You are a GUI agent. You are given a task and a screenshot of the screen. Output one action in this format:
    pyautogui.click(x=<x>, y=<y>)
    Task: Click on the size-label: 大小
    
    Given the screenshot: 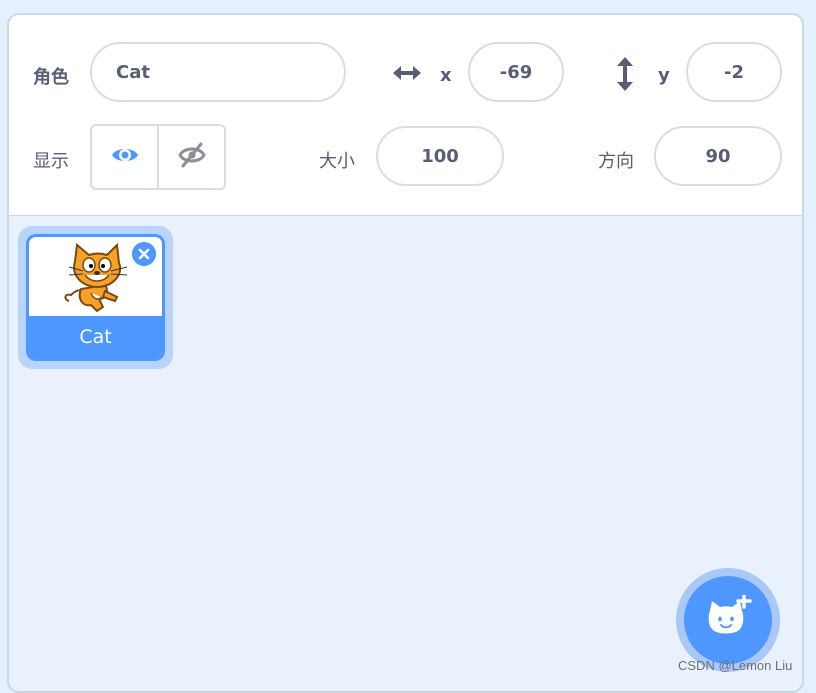 What is the action you would take?
    pyautogui.click(x=337, y=161)
    